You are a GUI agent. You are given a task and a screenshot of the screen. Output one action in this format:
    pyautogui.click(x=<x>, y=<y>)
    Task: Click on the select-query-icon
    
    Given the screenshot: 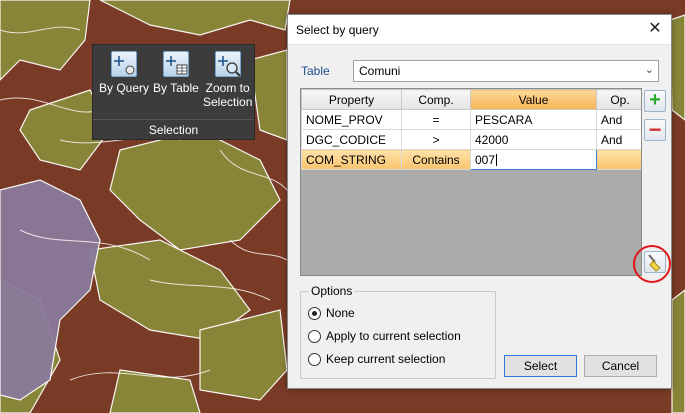 What is the action you would take?
    pyautogui.click(x=124, y=64)
    